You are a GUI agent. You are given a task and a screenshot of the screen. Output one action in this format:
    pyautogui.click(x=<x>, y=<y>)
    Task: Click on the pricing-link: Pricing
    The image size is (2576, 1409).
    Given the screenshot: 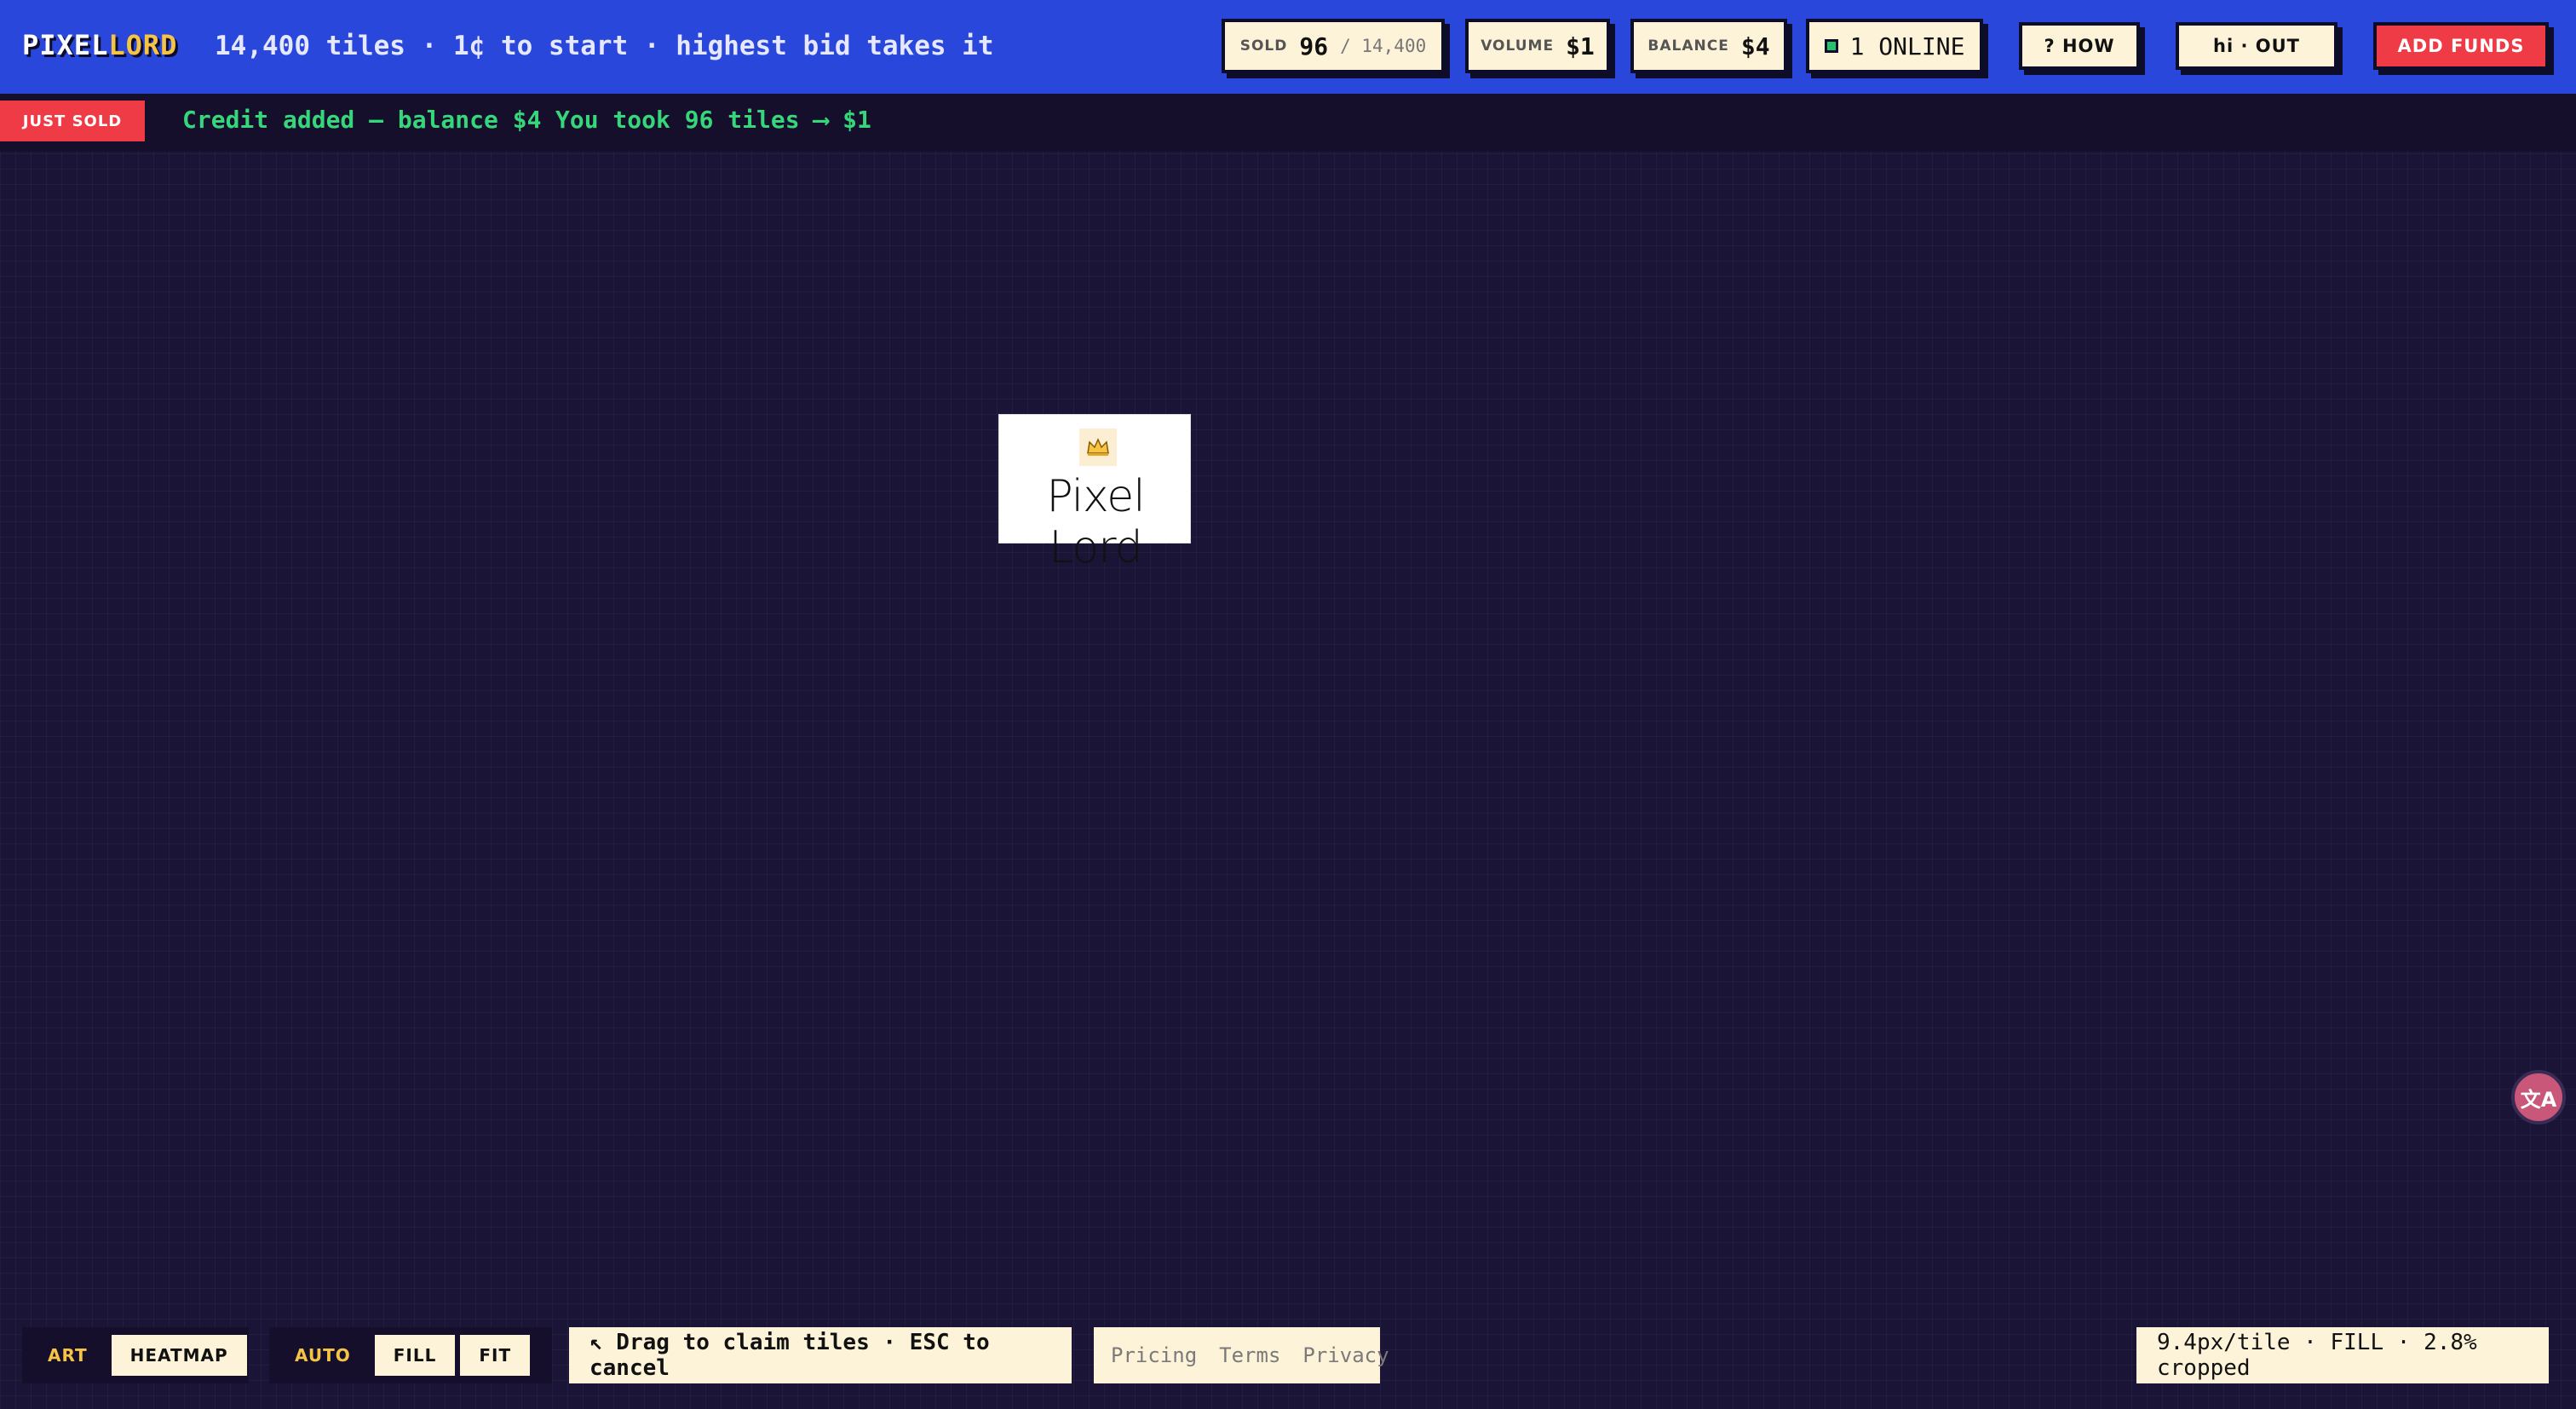 What is the action you would take?
    pyautogui.click(x=1154, y=1355)
    